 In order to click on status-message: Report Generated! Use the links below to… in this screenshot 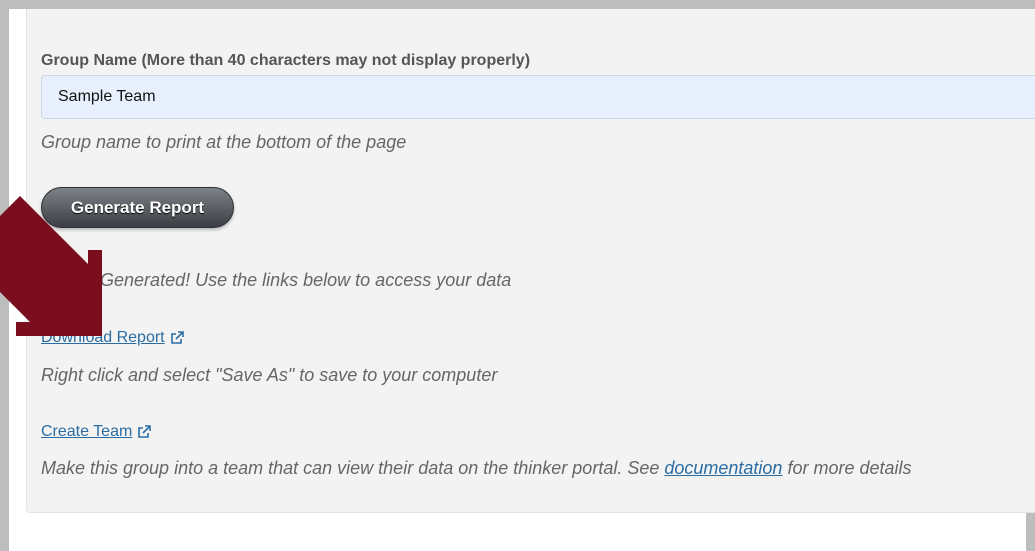, I will do `click(276, 280)`.